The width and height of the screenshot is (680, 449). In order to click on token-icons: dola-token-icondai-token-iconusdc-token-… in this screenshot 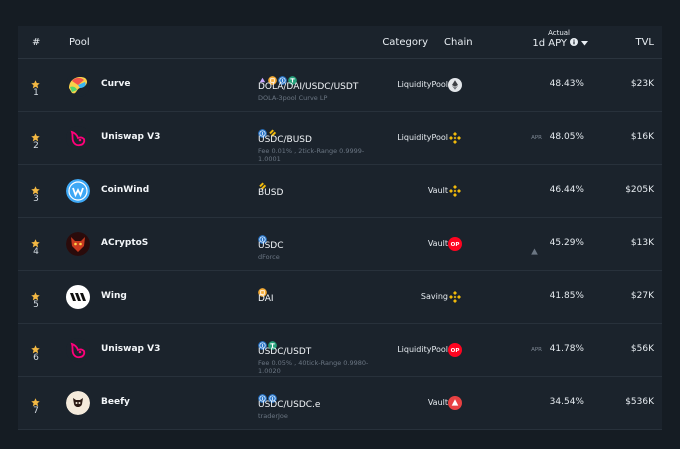, I will do `click(278, 77)`.